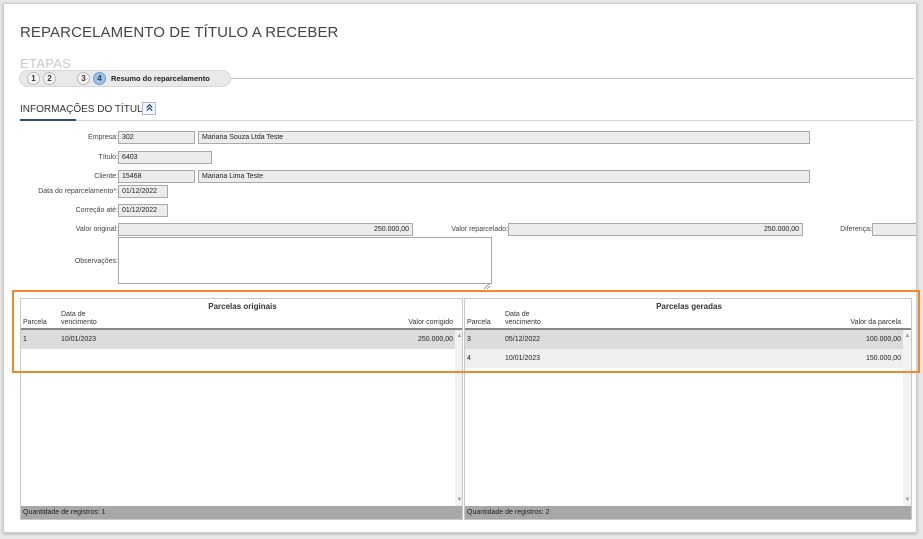 This screenshot has width=923, height=539. I want to click on data-reparcelamento-field: 01/12/2022, so click(143, 191).